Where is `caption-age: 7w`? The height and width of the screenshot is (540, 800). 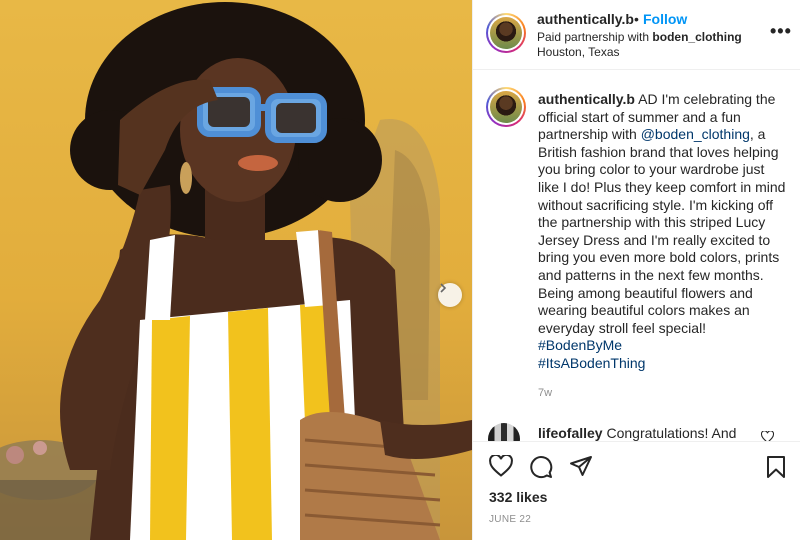
caption-age: 7w is located at coordinates (545, 393).